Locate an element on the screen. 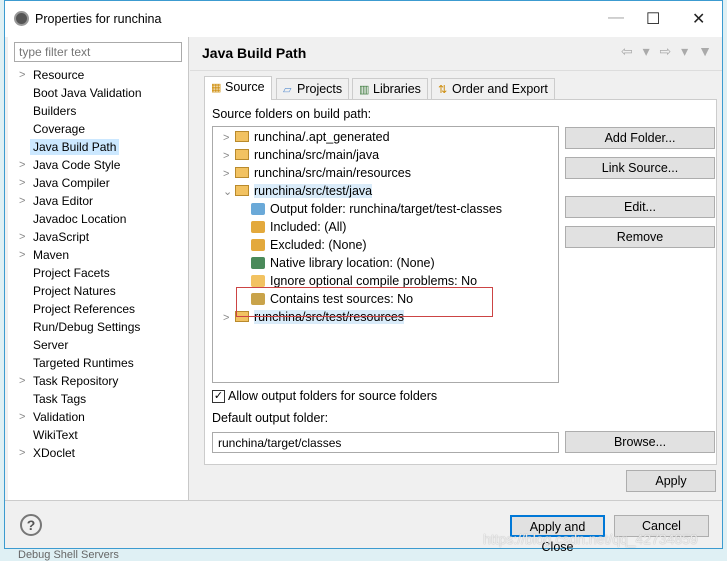 The width and height of the screenshot is (727, 561). sidebar-item: > Java Compiler is located at coordinates (98, 183).